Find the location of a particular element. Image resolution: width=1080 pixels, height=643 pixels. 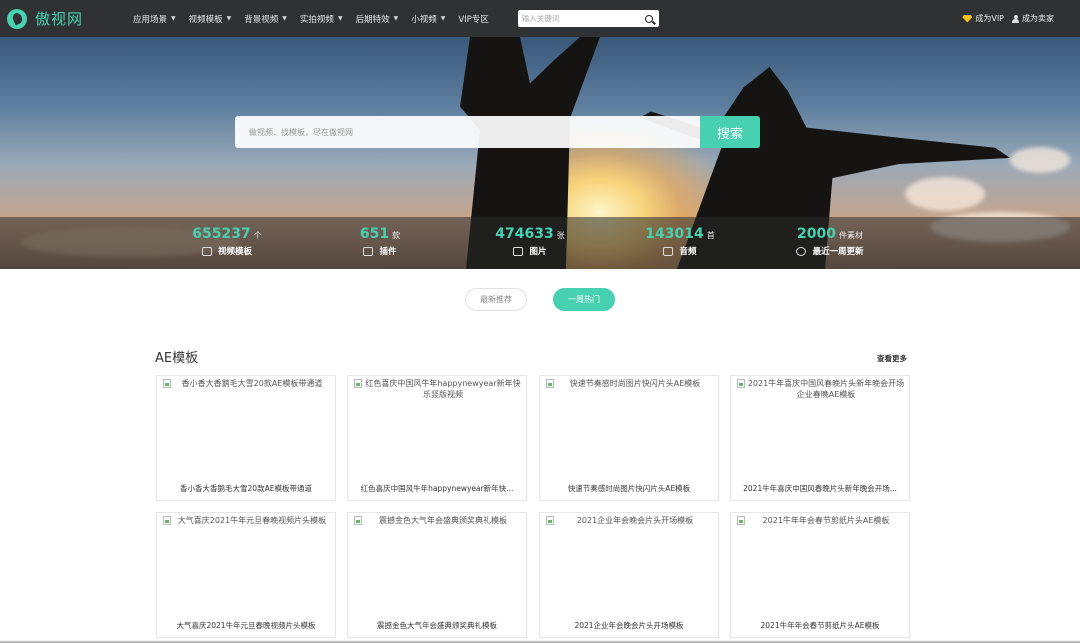

thumbnail-alt-text: 2021牛年年会春节剪纸片头AE模板 is located at coordinates (826, 520).